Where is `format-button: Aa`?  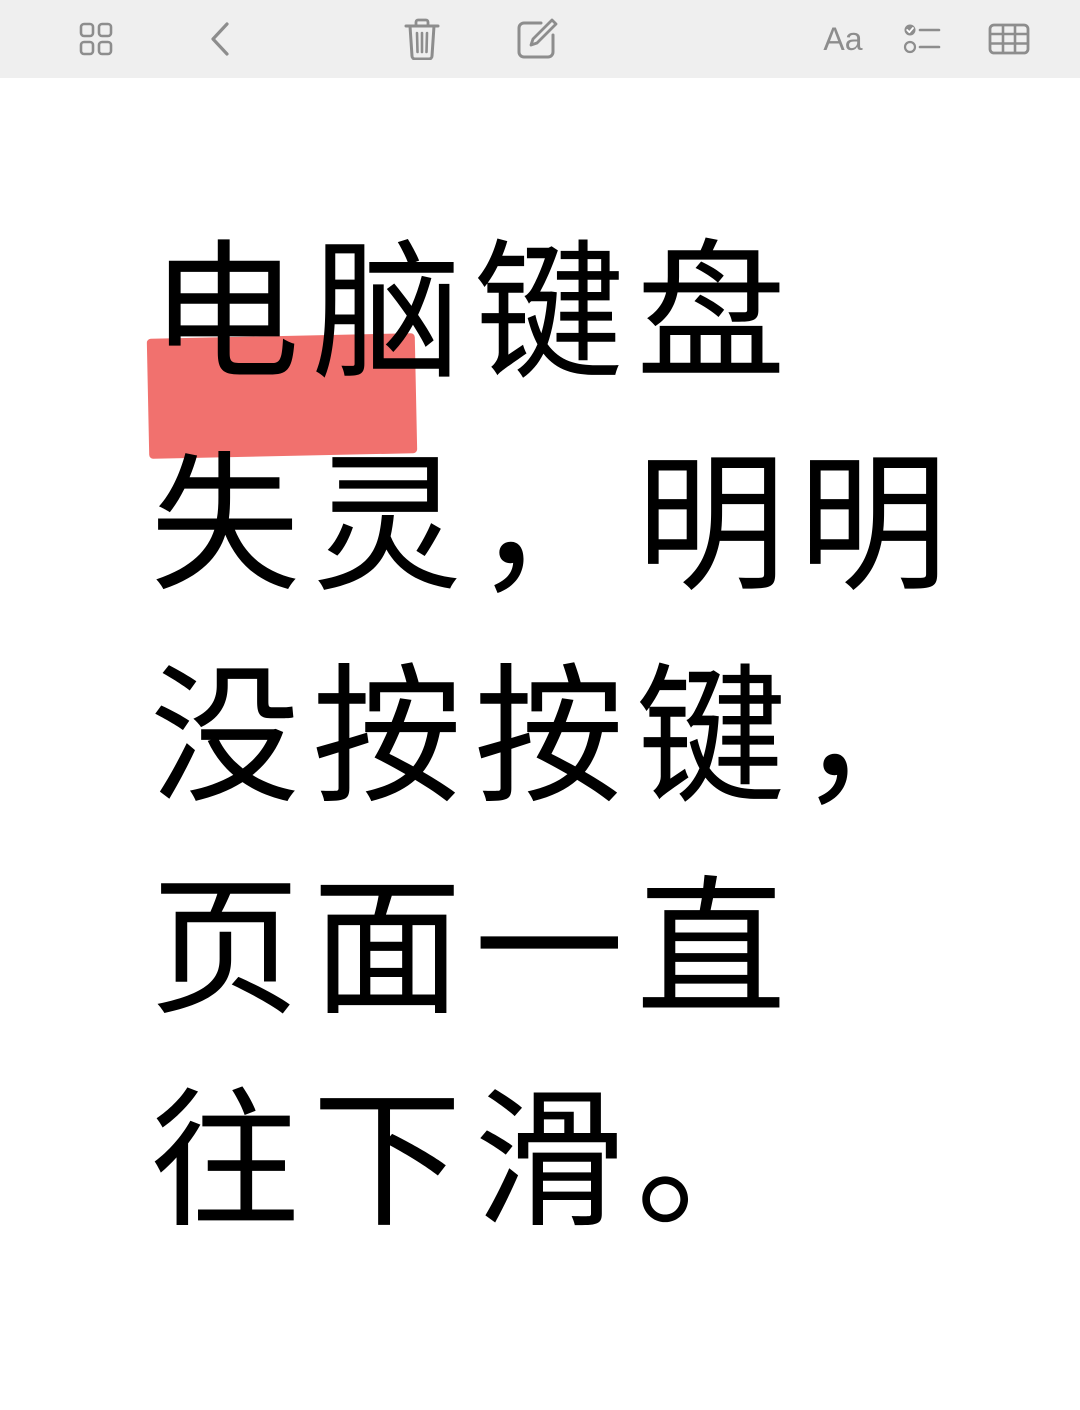 format-button: Aa is located at coordinates (843, 39).